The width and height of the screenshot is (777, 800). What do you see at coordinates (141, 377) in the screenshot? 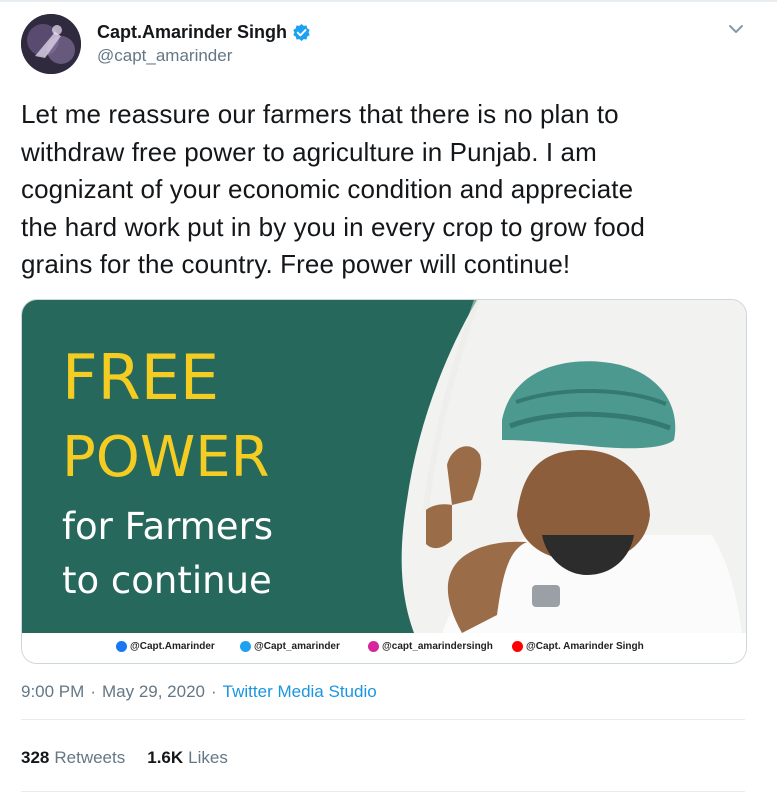
I see `media-headline-free: FREE` at bounding box center [141, 377].